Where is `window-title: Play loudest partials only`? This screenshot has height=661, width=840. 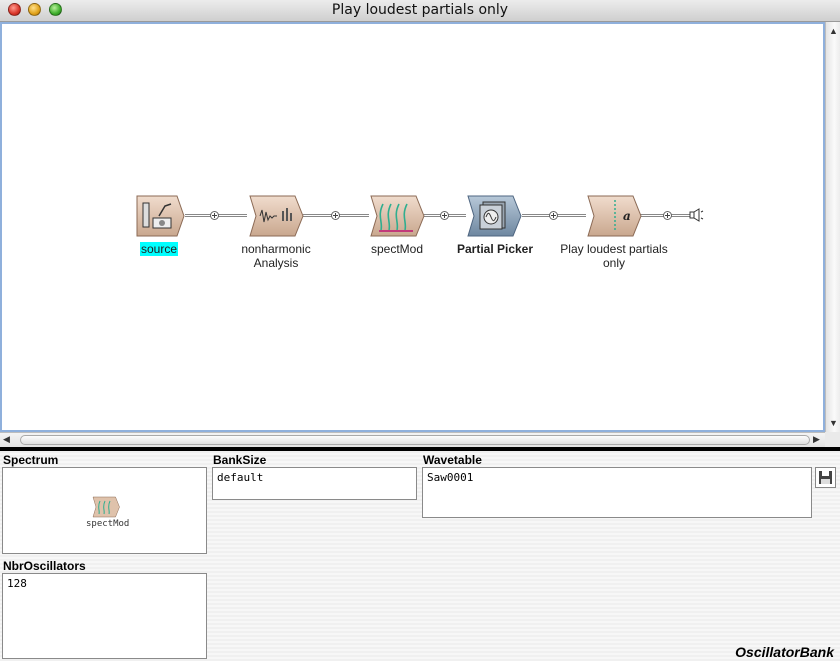
window-title: Play loudest partials only is located at coordinates (420, 10).